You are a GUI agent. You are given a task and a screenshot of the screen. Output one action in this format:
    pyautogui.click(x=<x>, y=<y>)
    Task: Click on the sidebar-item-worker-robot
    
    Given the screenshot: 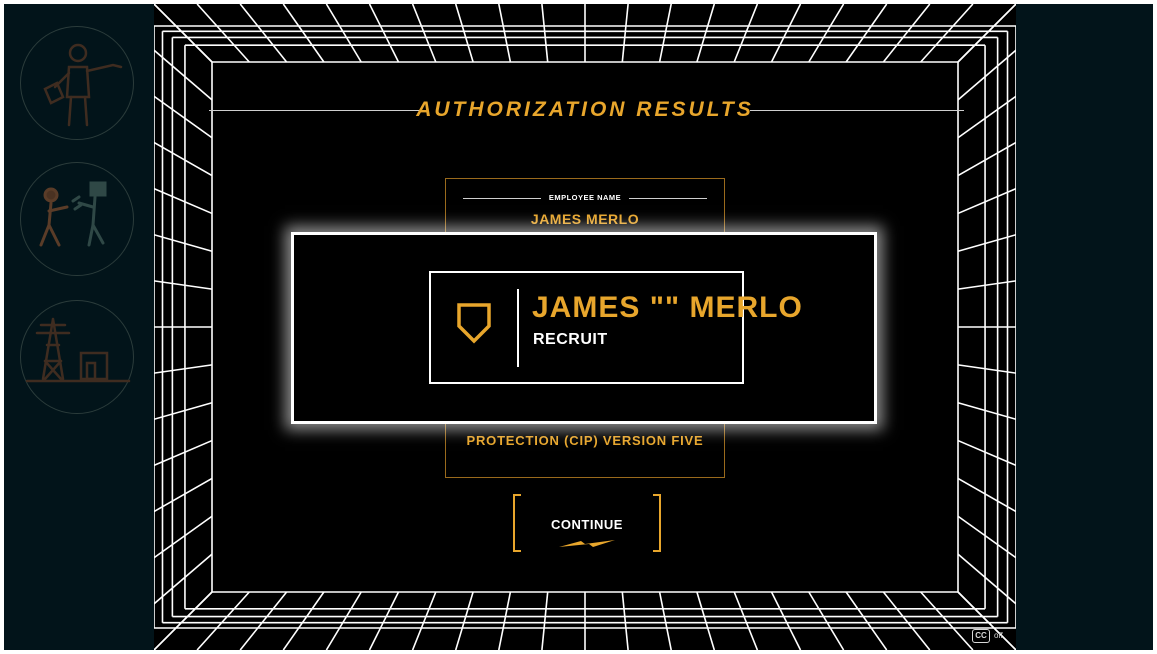 What is the action you would take?
    pyautogui.click(x=77, y=219)
    